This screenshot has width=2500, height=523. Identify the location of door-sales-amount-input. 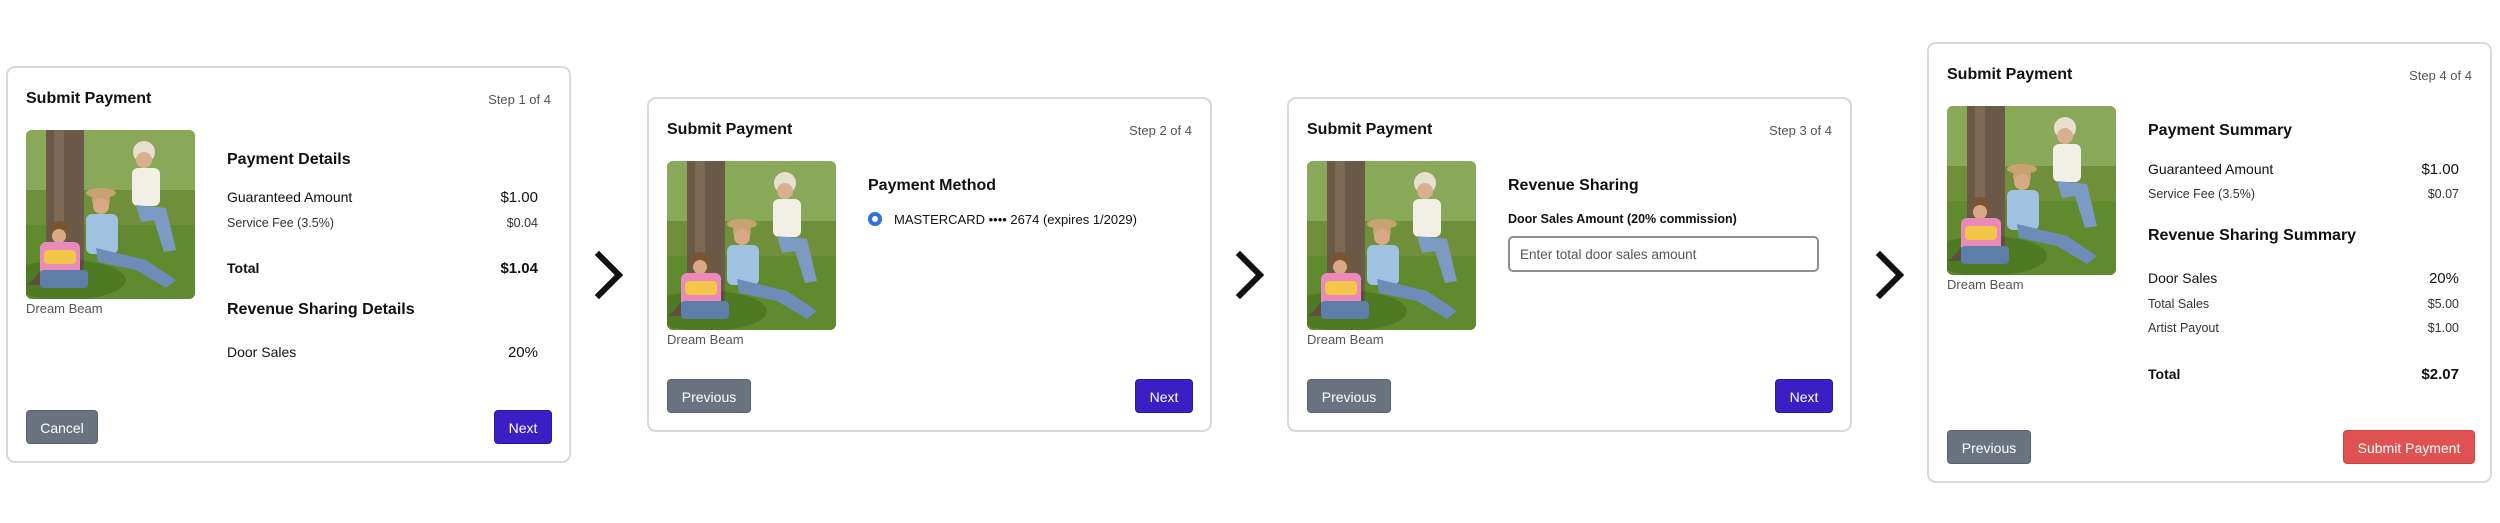
(1663, 254).